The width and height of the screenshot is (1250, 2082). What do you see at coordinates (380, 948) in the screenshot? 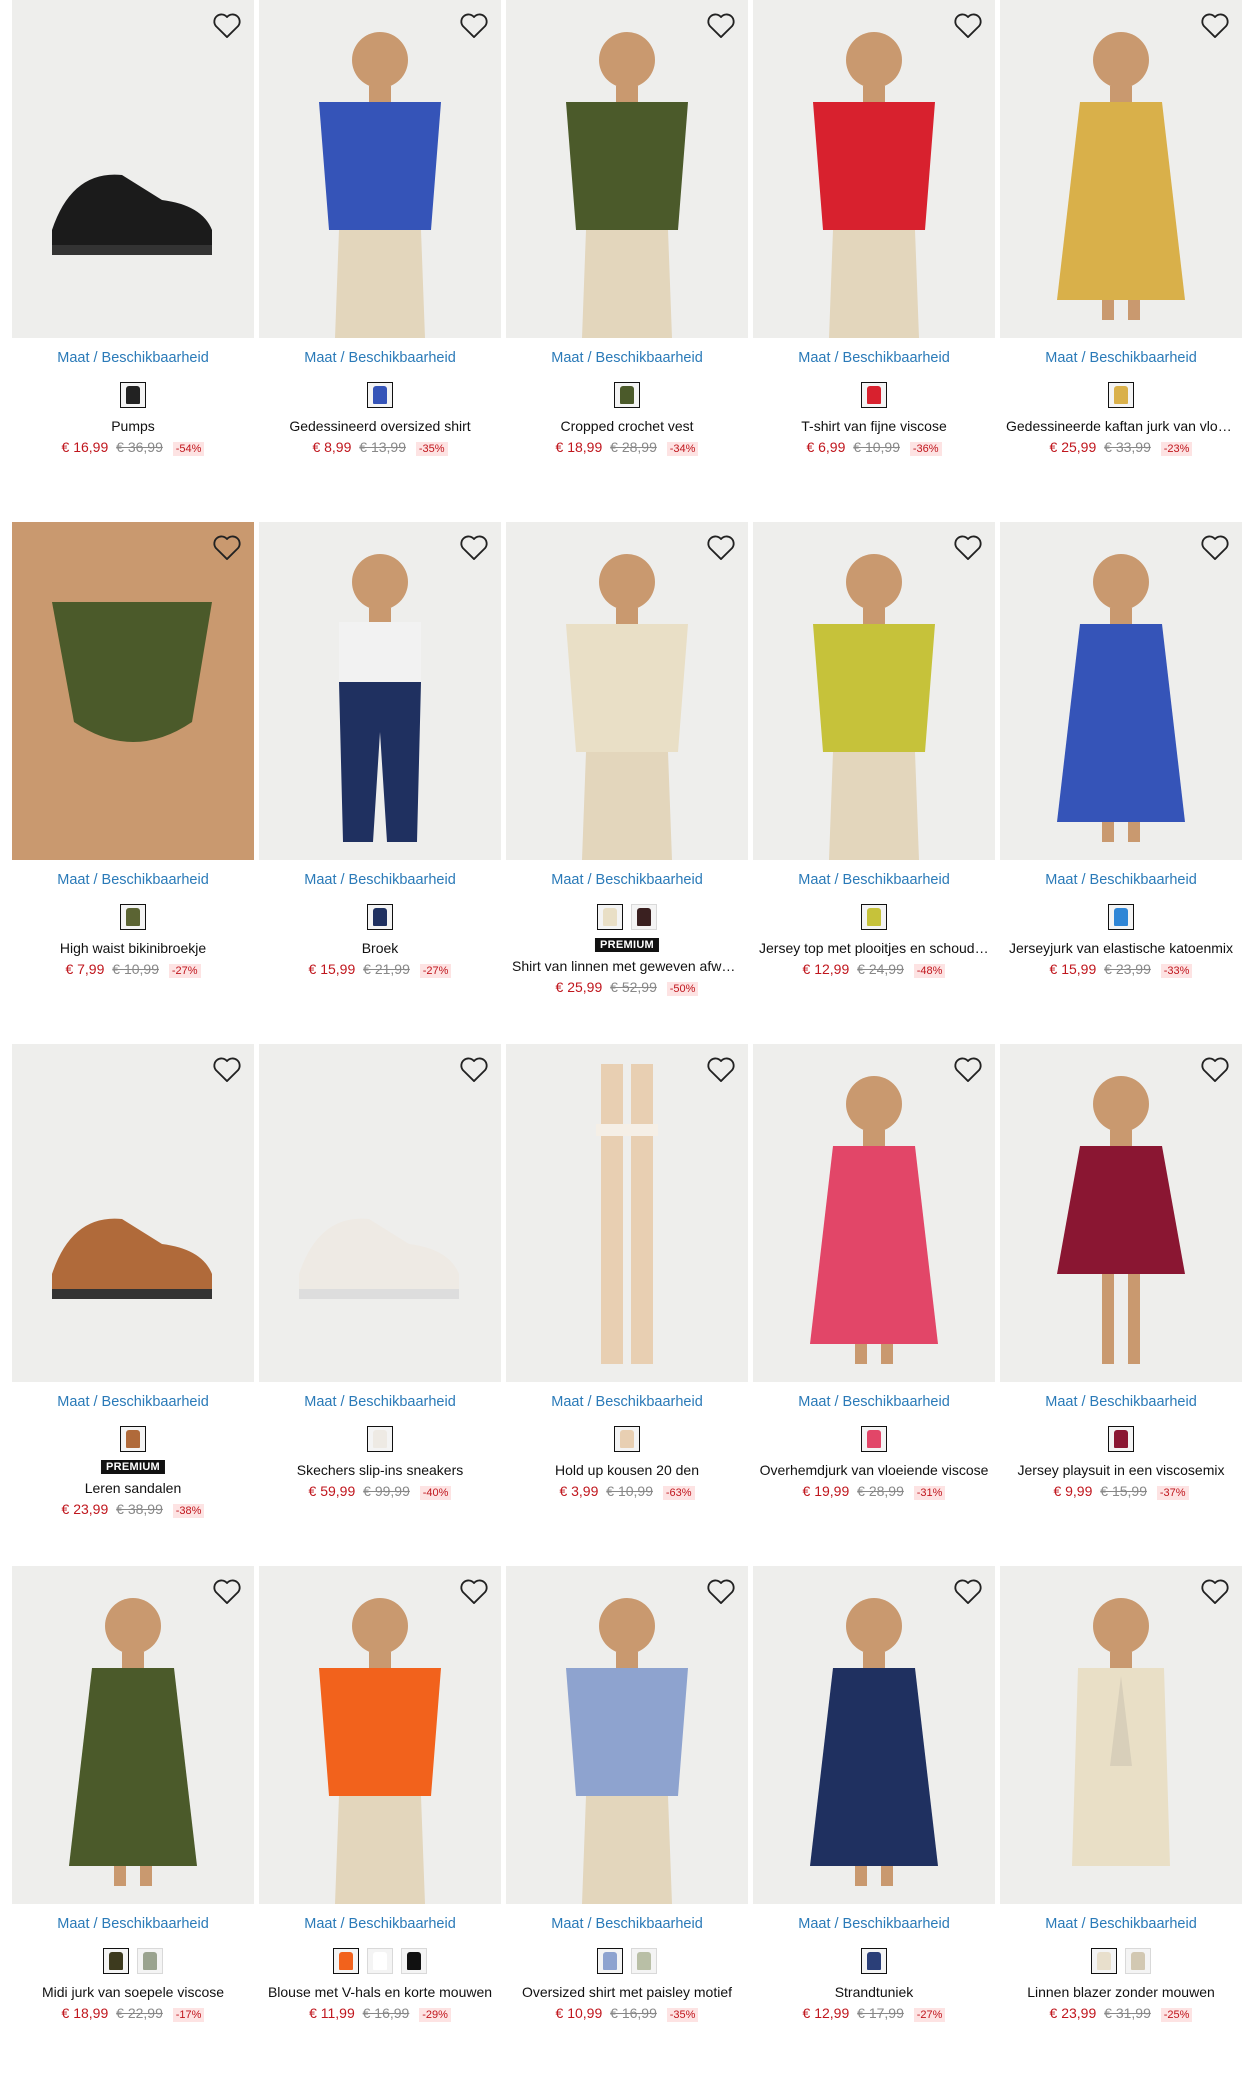
I see `product-name: Broek` at bounding box center [380, 948].